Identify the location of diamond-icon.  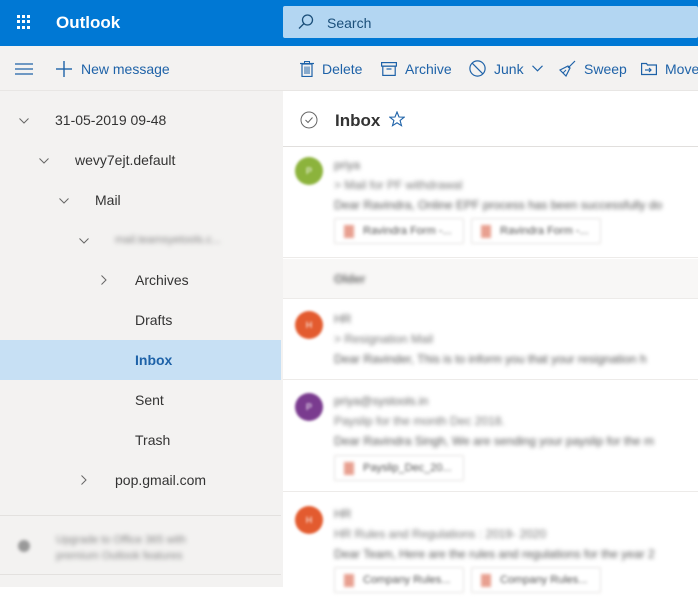
(24, 546).